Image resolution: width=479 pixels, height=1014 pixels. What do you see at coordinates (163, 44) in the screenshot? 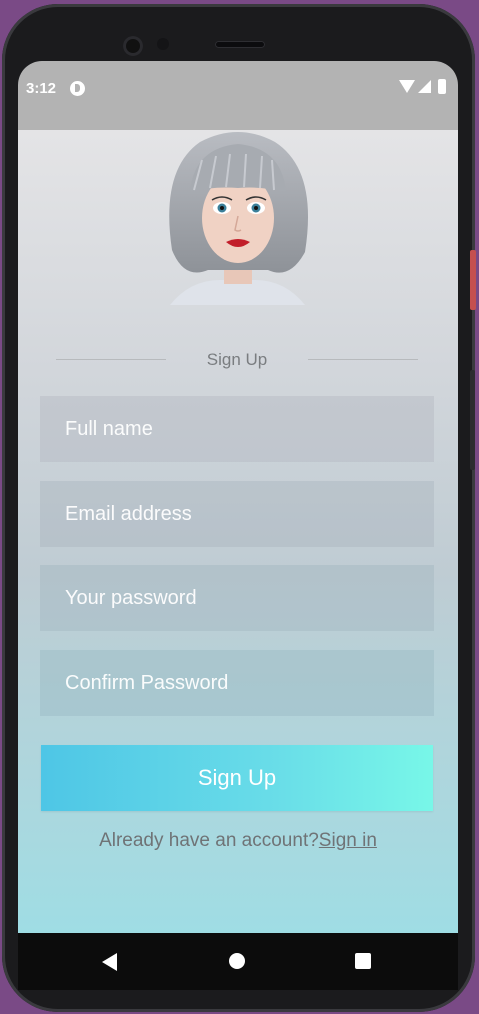
I see `sensor` at bounding box center [163, 44].